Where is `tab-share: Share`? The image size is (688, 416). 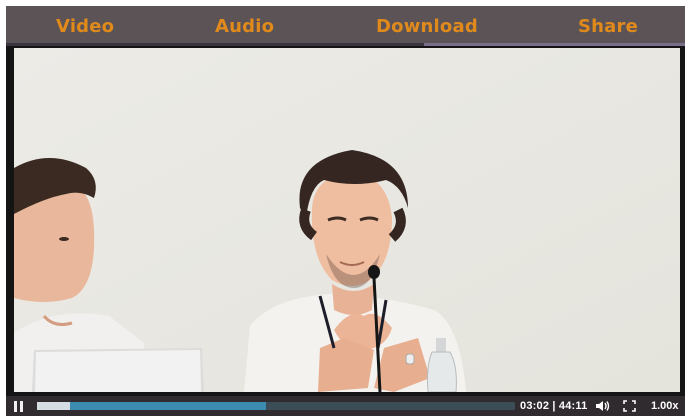 tab-share: Share is located at coordinates (608, 26).